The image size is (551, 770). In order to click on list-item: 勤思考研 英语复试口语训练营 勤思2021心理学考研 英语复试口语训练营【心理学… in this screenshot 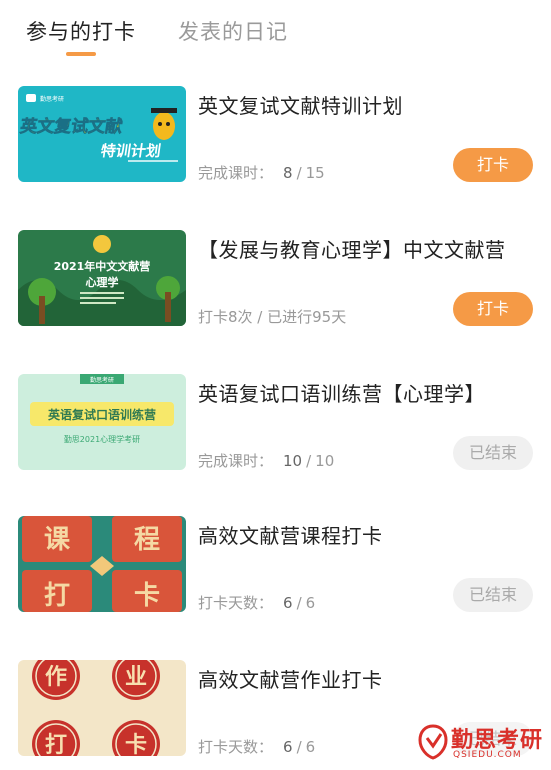, I will do `click(275, 424)`.